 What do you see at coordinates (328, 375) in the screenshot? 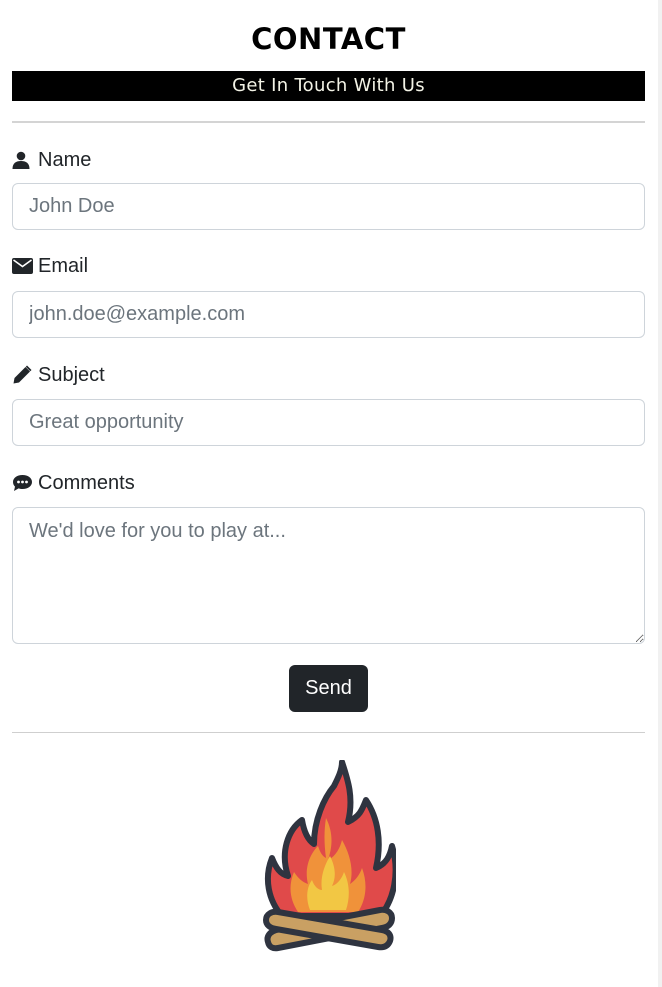
I see `subject-label: Subject` at bounding box center [328, 375].